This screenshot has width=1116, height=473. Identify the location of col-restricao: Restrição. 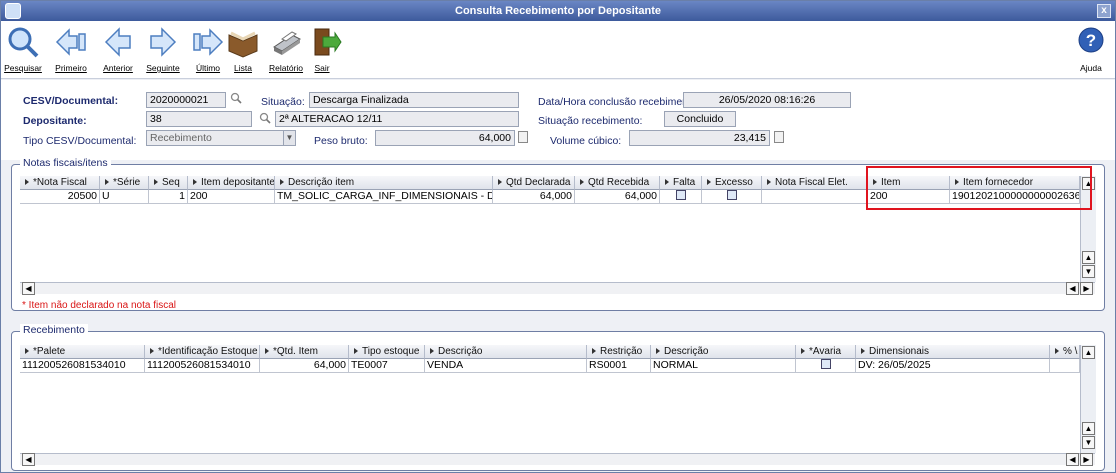
(619, 352).